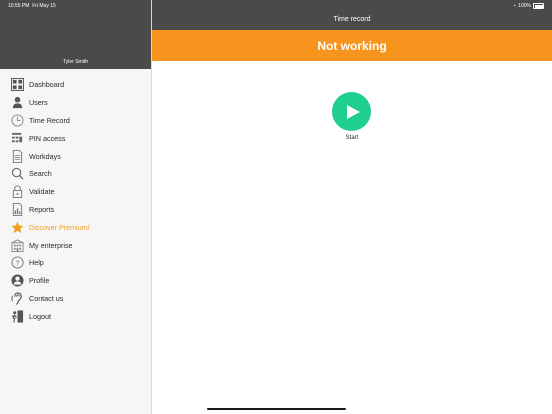 Image resolution: width=552 pixels, height=414 pixels. What do you see at coordinates (59, 227) in the screenshot?
I see `sidebar-item-label: Discover Premium!` at bounding box center [59, 227].